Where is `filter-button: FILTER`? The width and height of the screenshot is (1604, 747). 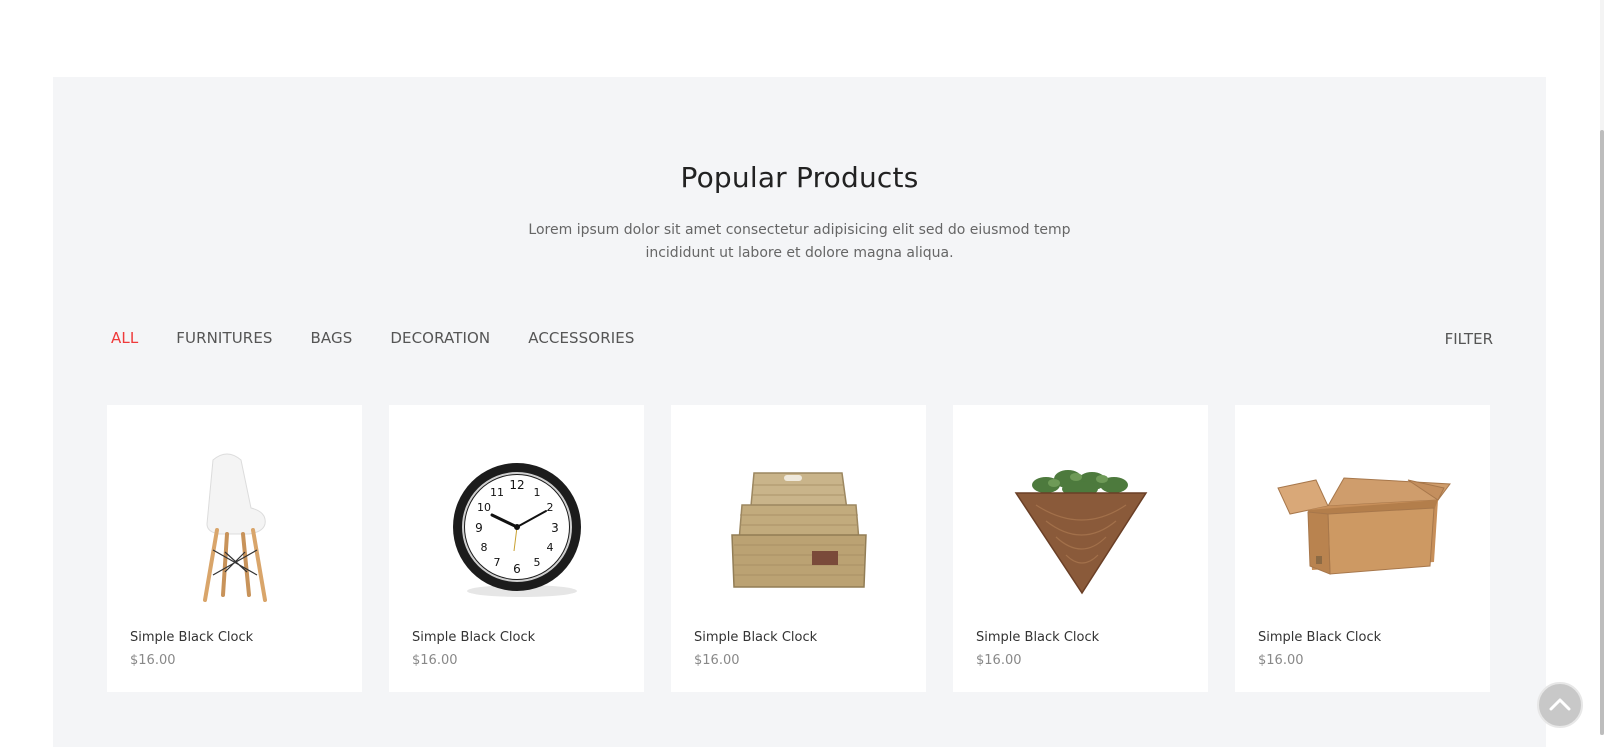
filter-button: FILTER is located at coordinates (1469, 339).